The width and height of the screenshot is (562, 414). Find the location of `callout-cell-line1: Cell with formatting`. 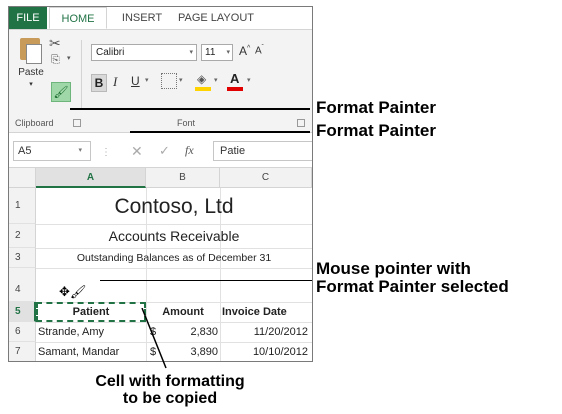

callout-cell-line1: Cell with formatting is located at coordinates (170, 381).